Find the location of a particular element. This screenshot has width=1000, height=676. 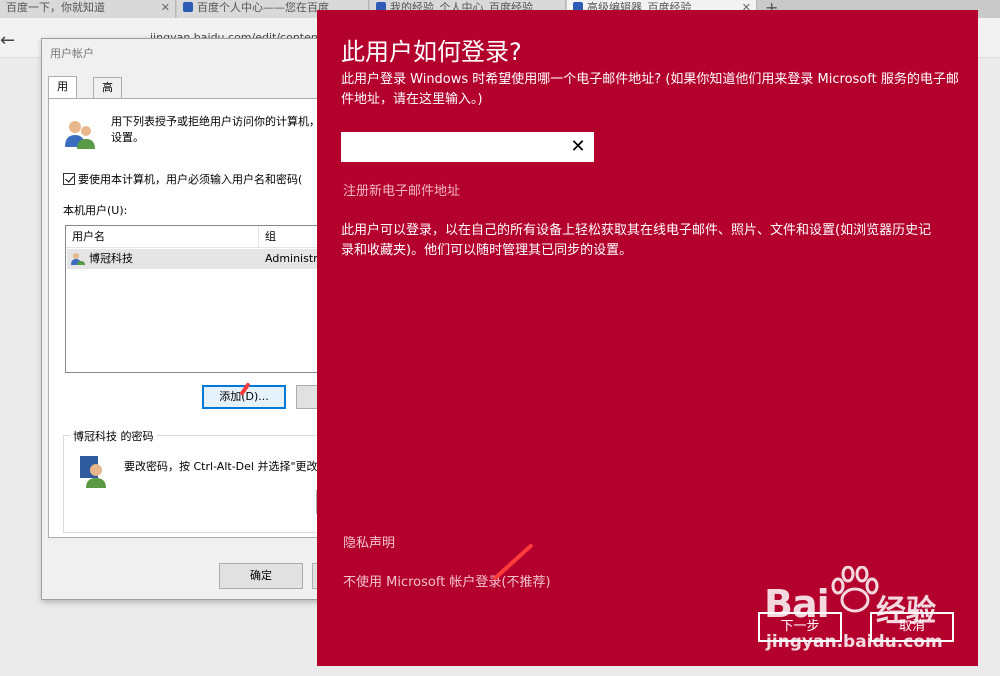

checkbox-checked is located at coordinates (69, 179).